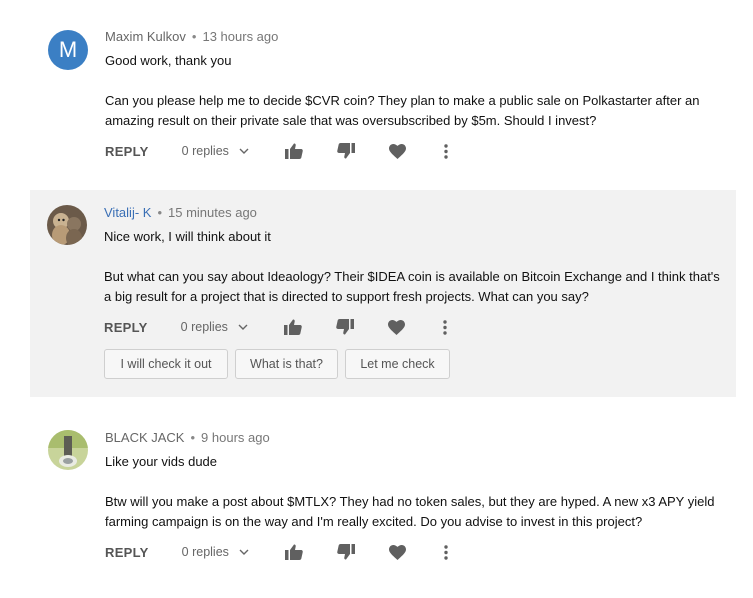  I want to click on comment-meta: Vitalij- K • 15 minutes ago, so click(180, 212).